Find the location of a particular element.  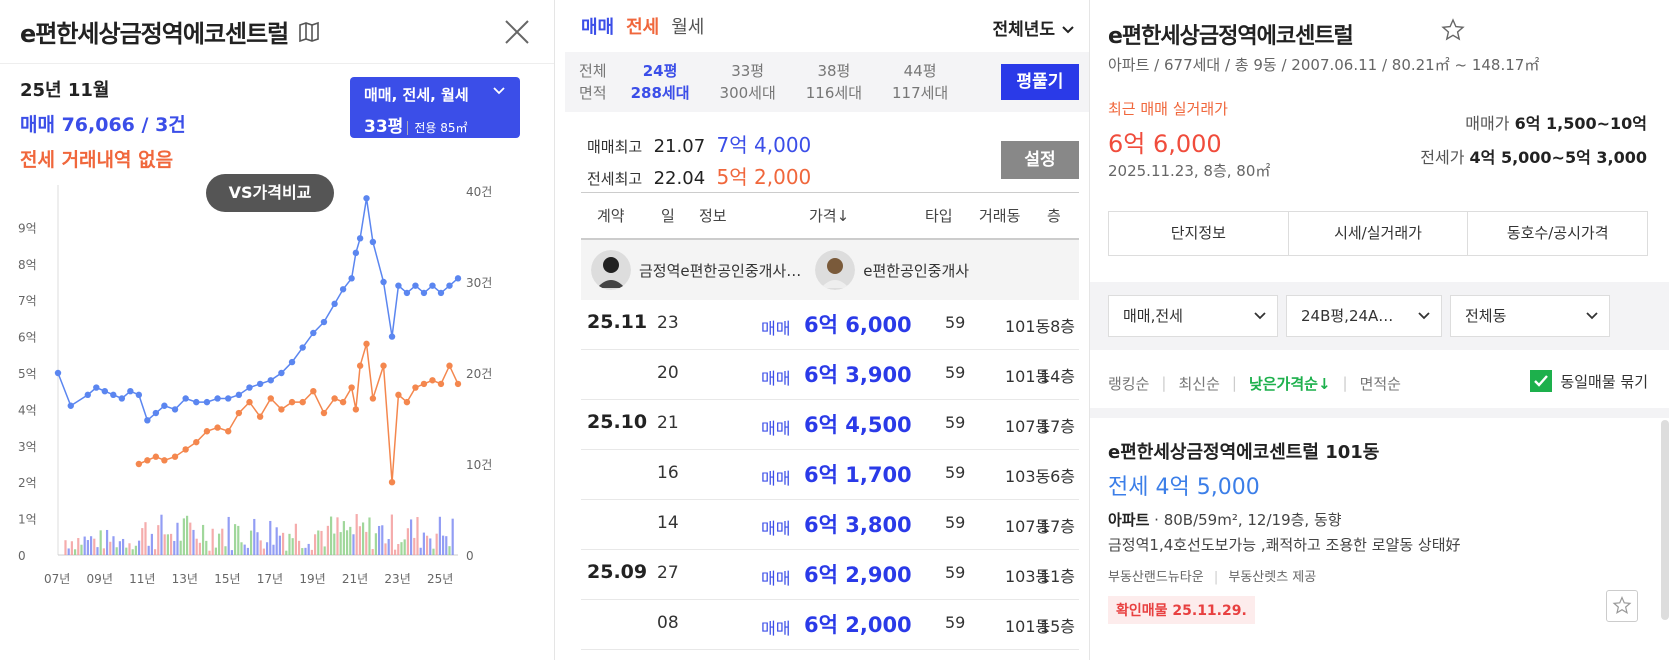

trade-type-select: 매매,전세 is located at coordinates (1193, 316).